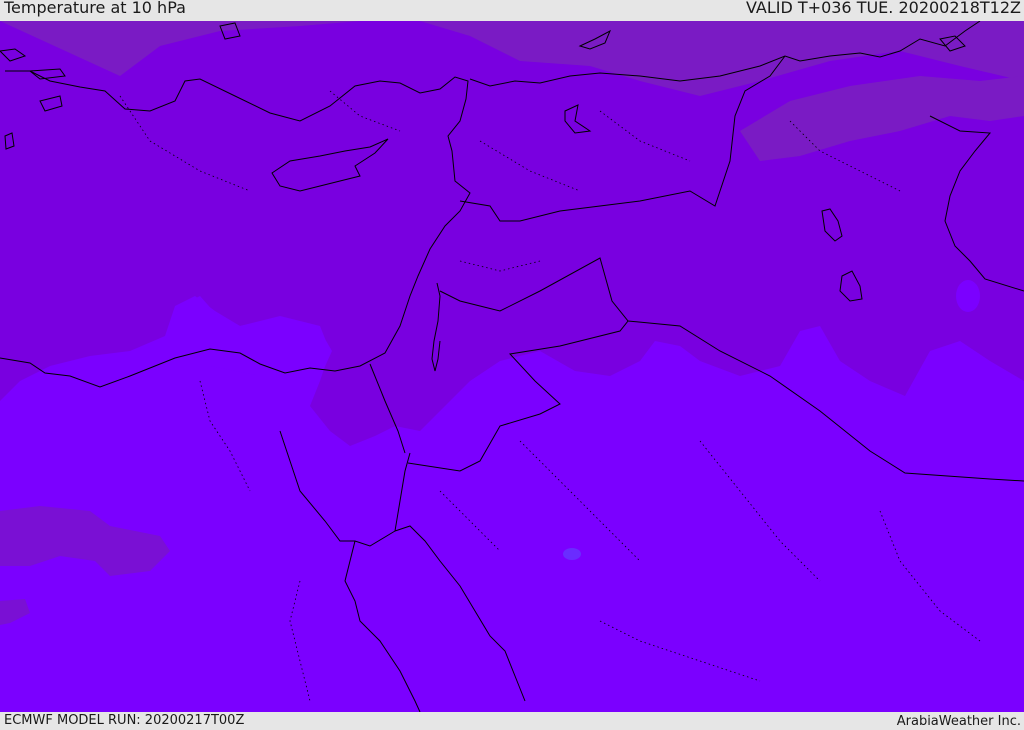 This screenshot has height=730, width=1024. What do you see at coordinates (968, 296) in the screenshot?
I see `temperature-patch-small` at bounding box center [968, 296].